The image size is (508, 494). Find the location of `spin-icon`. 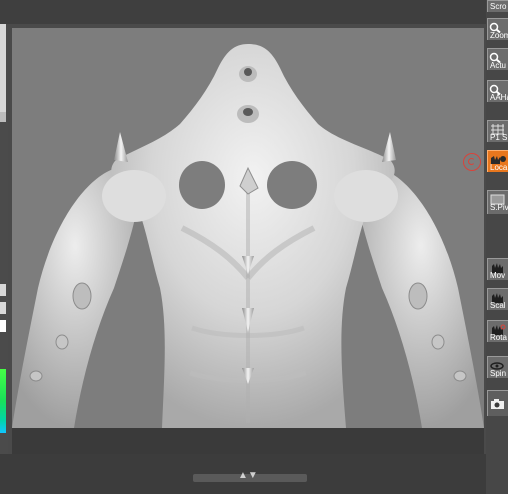

spin-icon is located at coordinates (497, 364).